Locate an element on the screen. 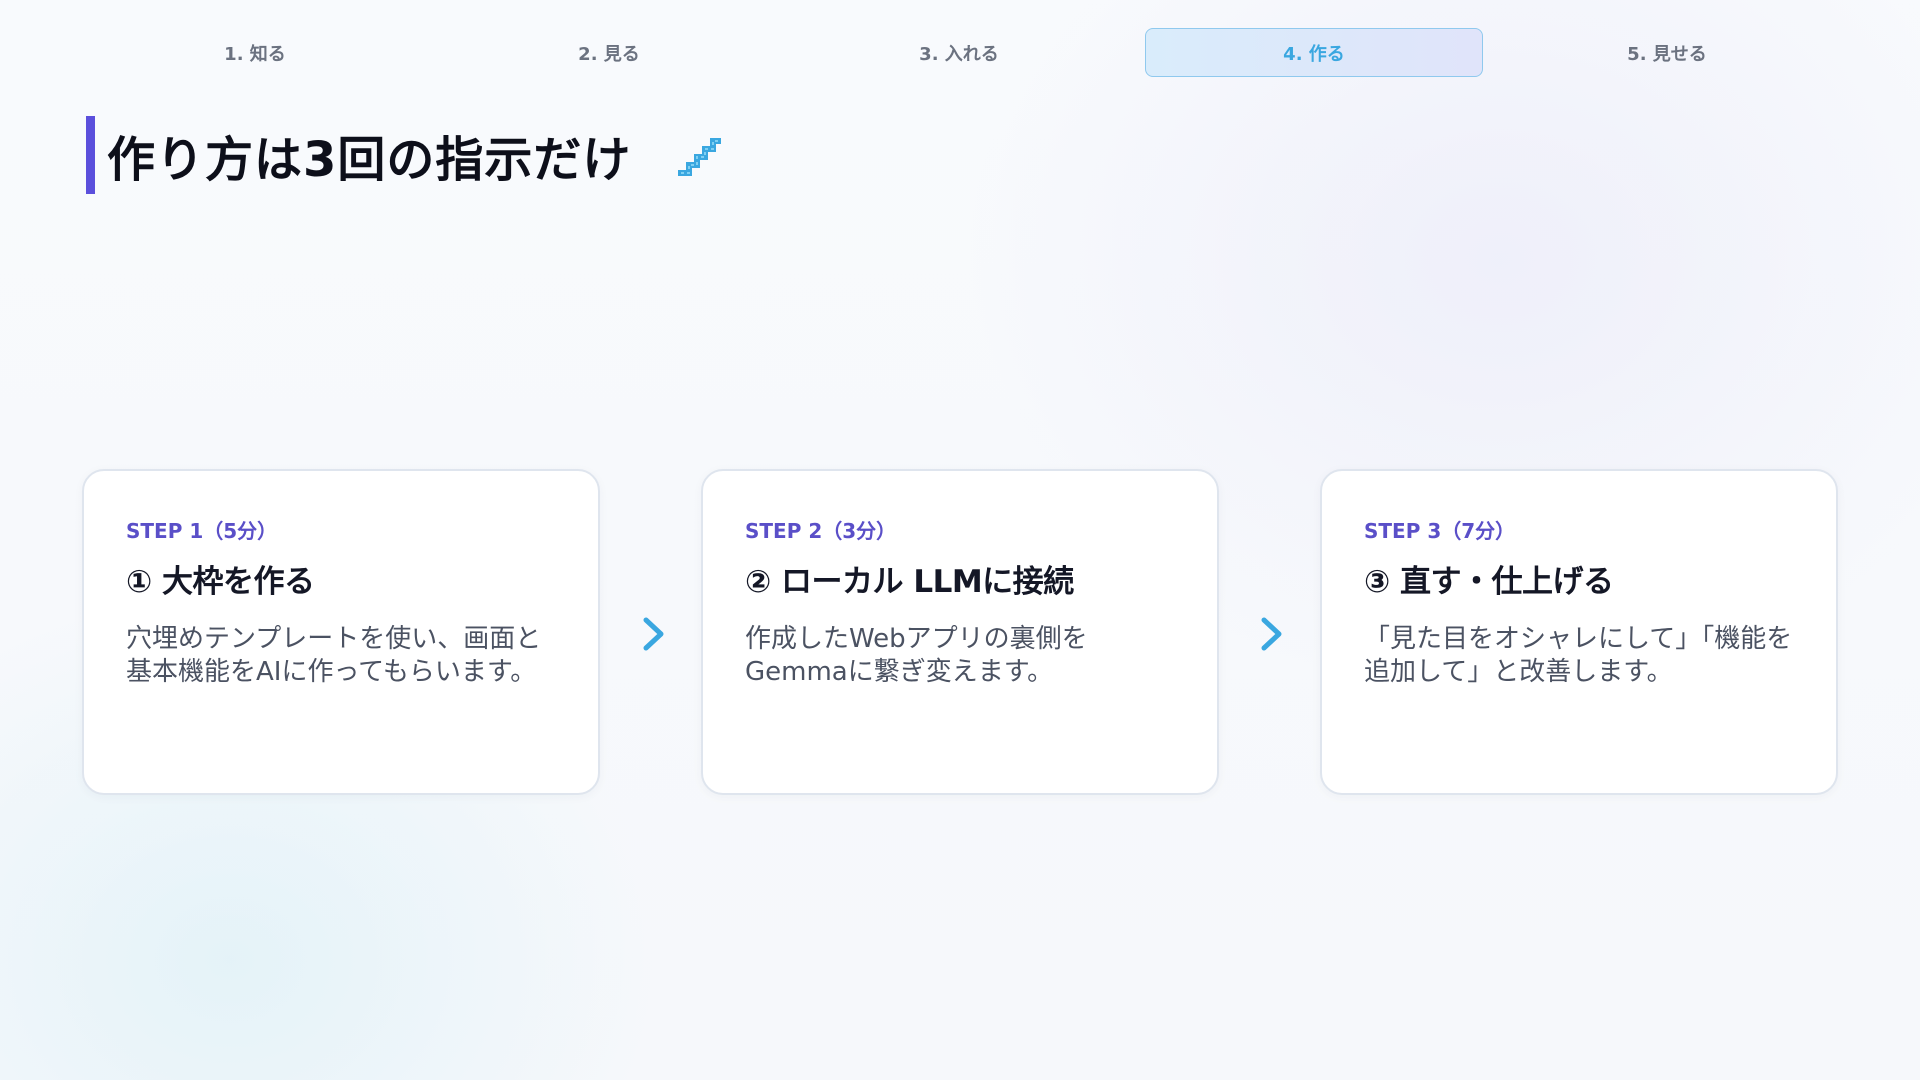 This screenshot has width=1920, height=1080. step-description: 作成したWebアプリの裏側をGemmaに繋ぎ変えます。 is located at coordinates (916, 655).